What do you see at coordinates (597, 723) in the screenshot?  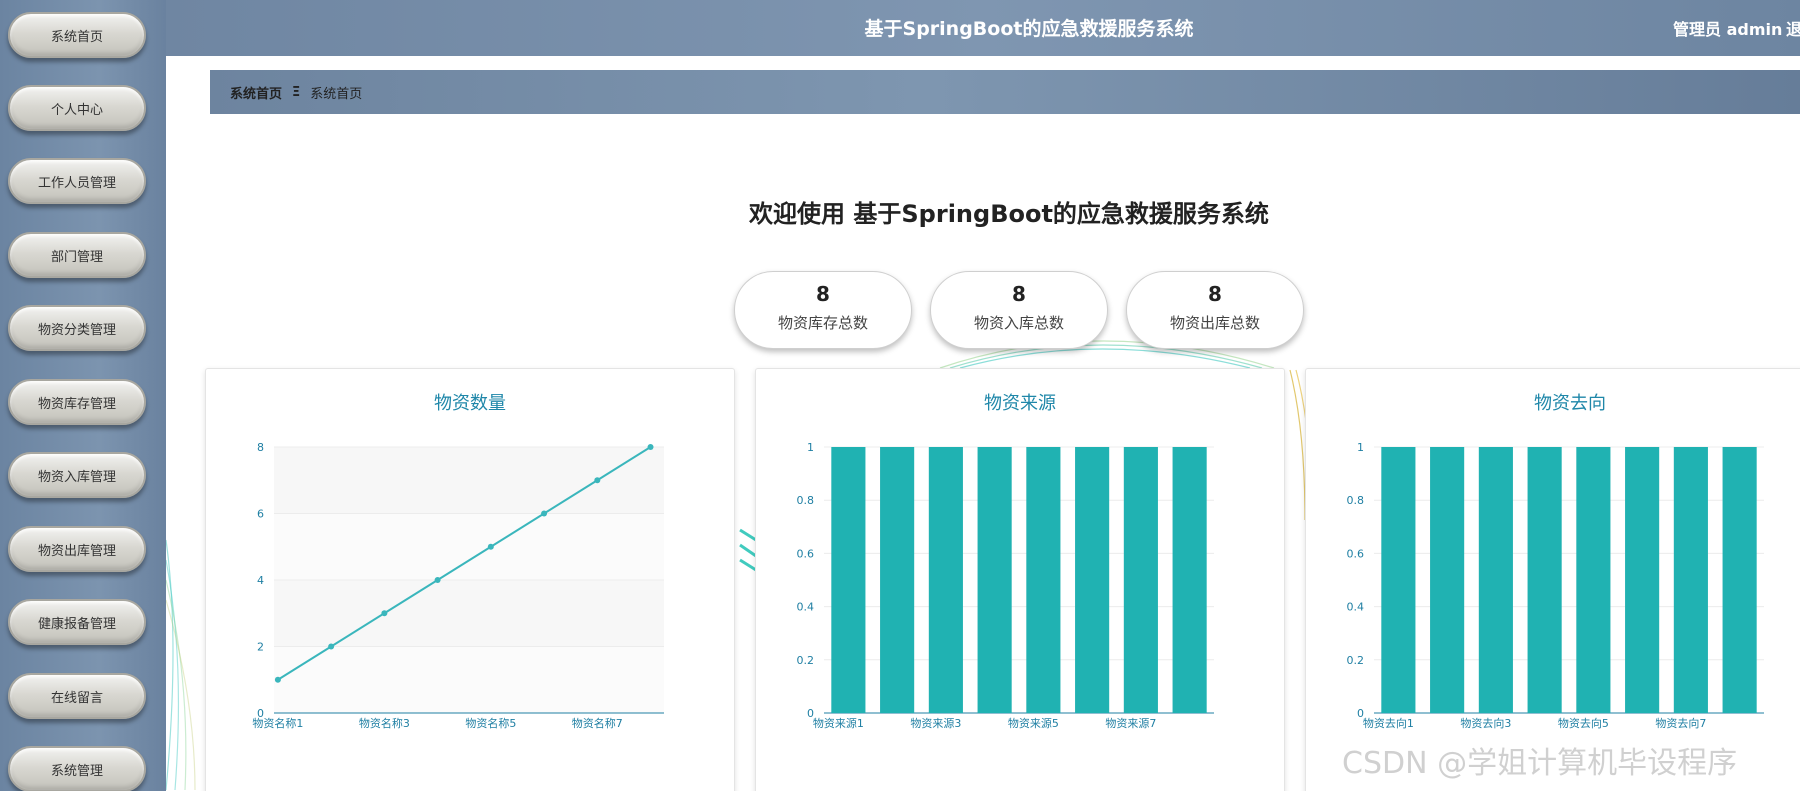 I see `x-tick-label: 物资名称7` at bounding box center [597, 723].